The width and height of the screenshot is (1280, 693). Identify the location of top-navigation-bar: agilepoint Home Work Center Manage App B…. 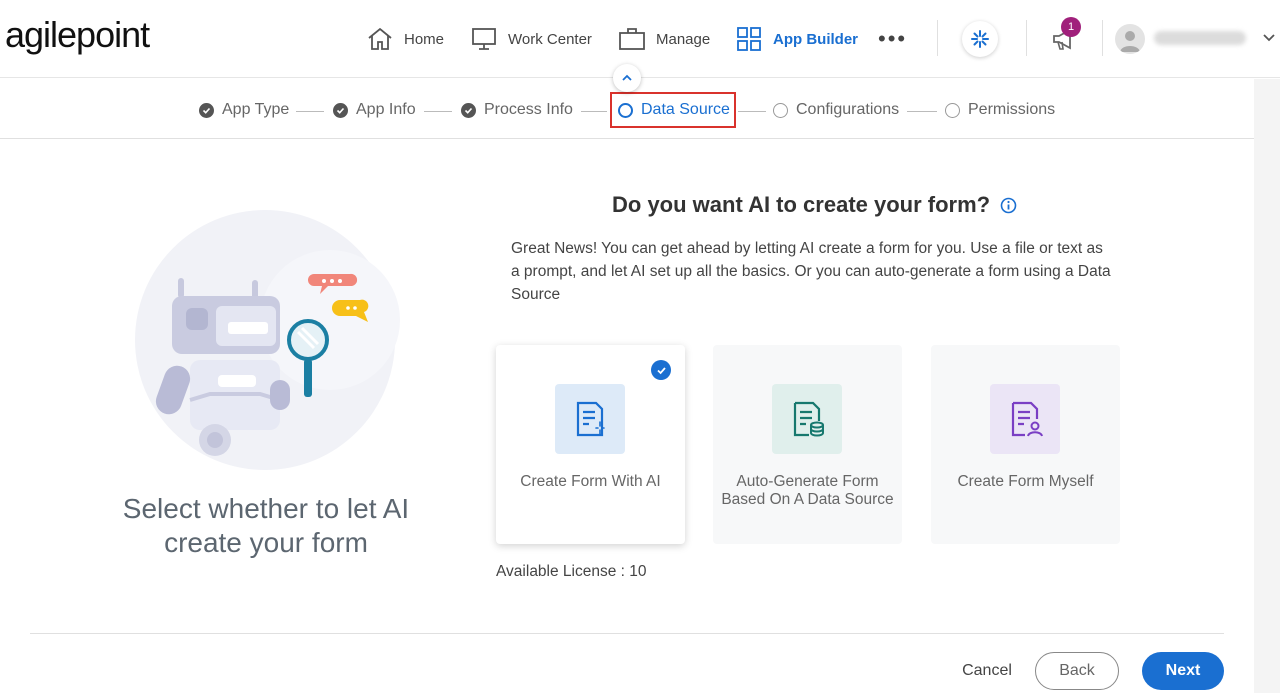
(640, 39).